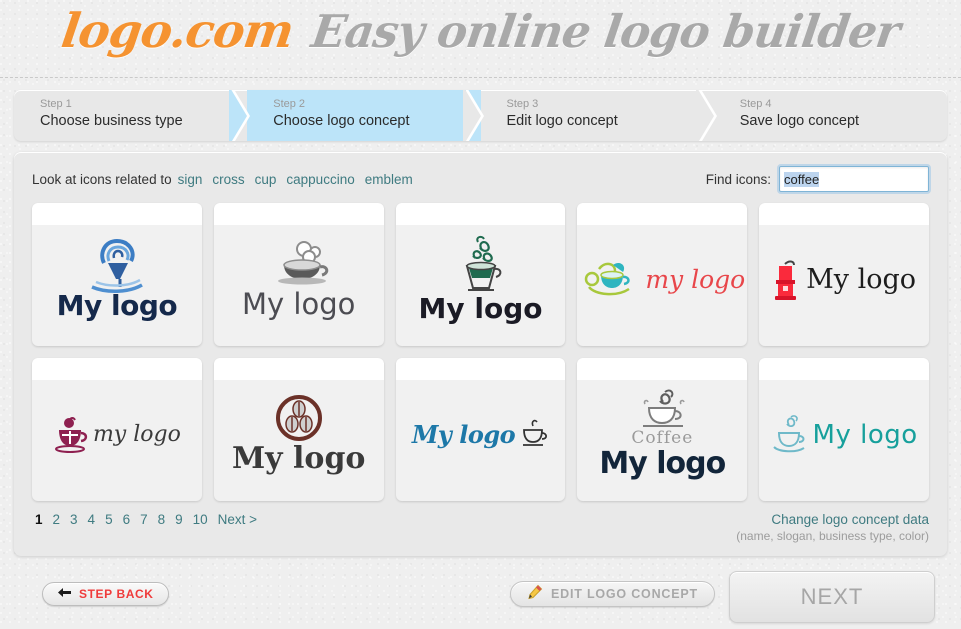 The image size is (961, 629). I want to click on next-button-label: NEXT, so click(832, 596).